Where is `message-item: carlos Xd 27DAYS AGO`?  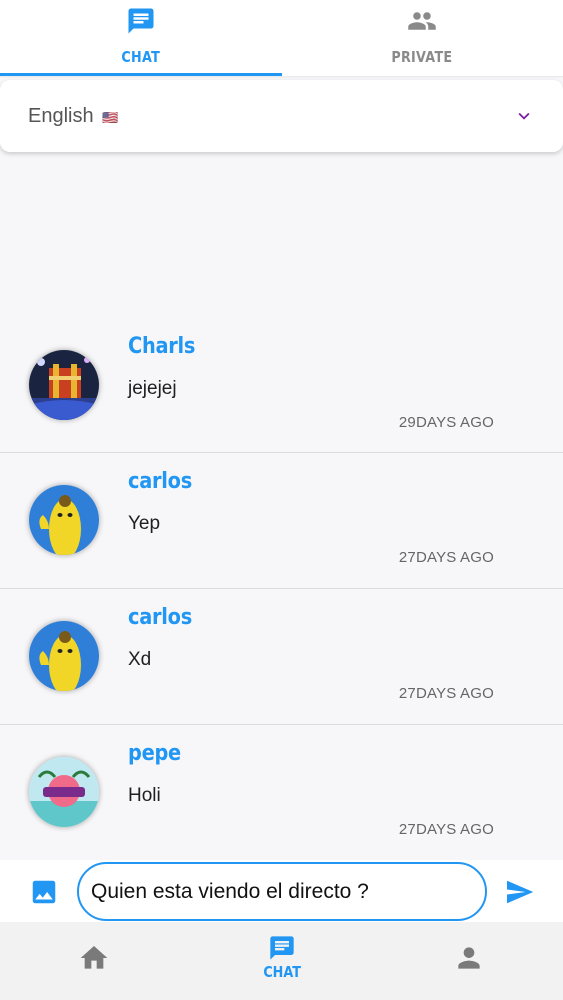
message-item: carlos Xd 27DAYS AGO is located at coordinates (281, 657).